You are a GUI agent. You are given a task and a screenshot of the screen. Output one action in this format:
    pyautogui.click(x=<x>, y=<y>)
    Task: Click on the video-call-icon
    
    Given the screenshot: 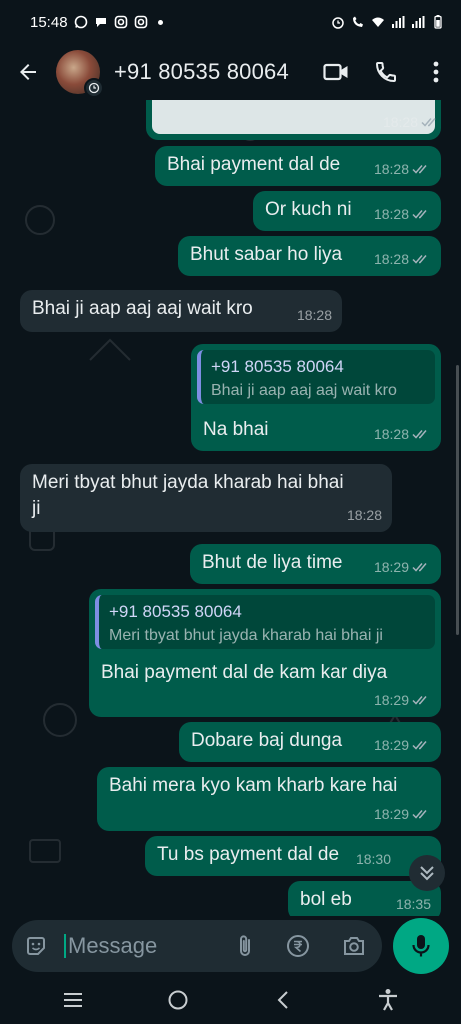 What is the action you would take?
    pyautogui.click(x=335, y=72)
    